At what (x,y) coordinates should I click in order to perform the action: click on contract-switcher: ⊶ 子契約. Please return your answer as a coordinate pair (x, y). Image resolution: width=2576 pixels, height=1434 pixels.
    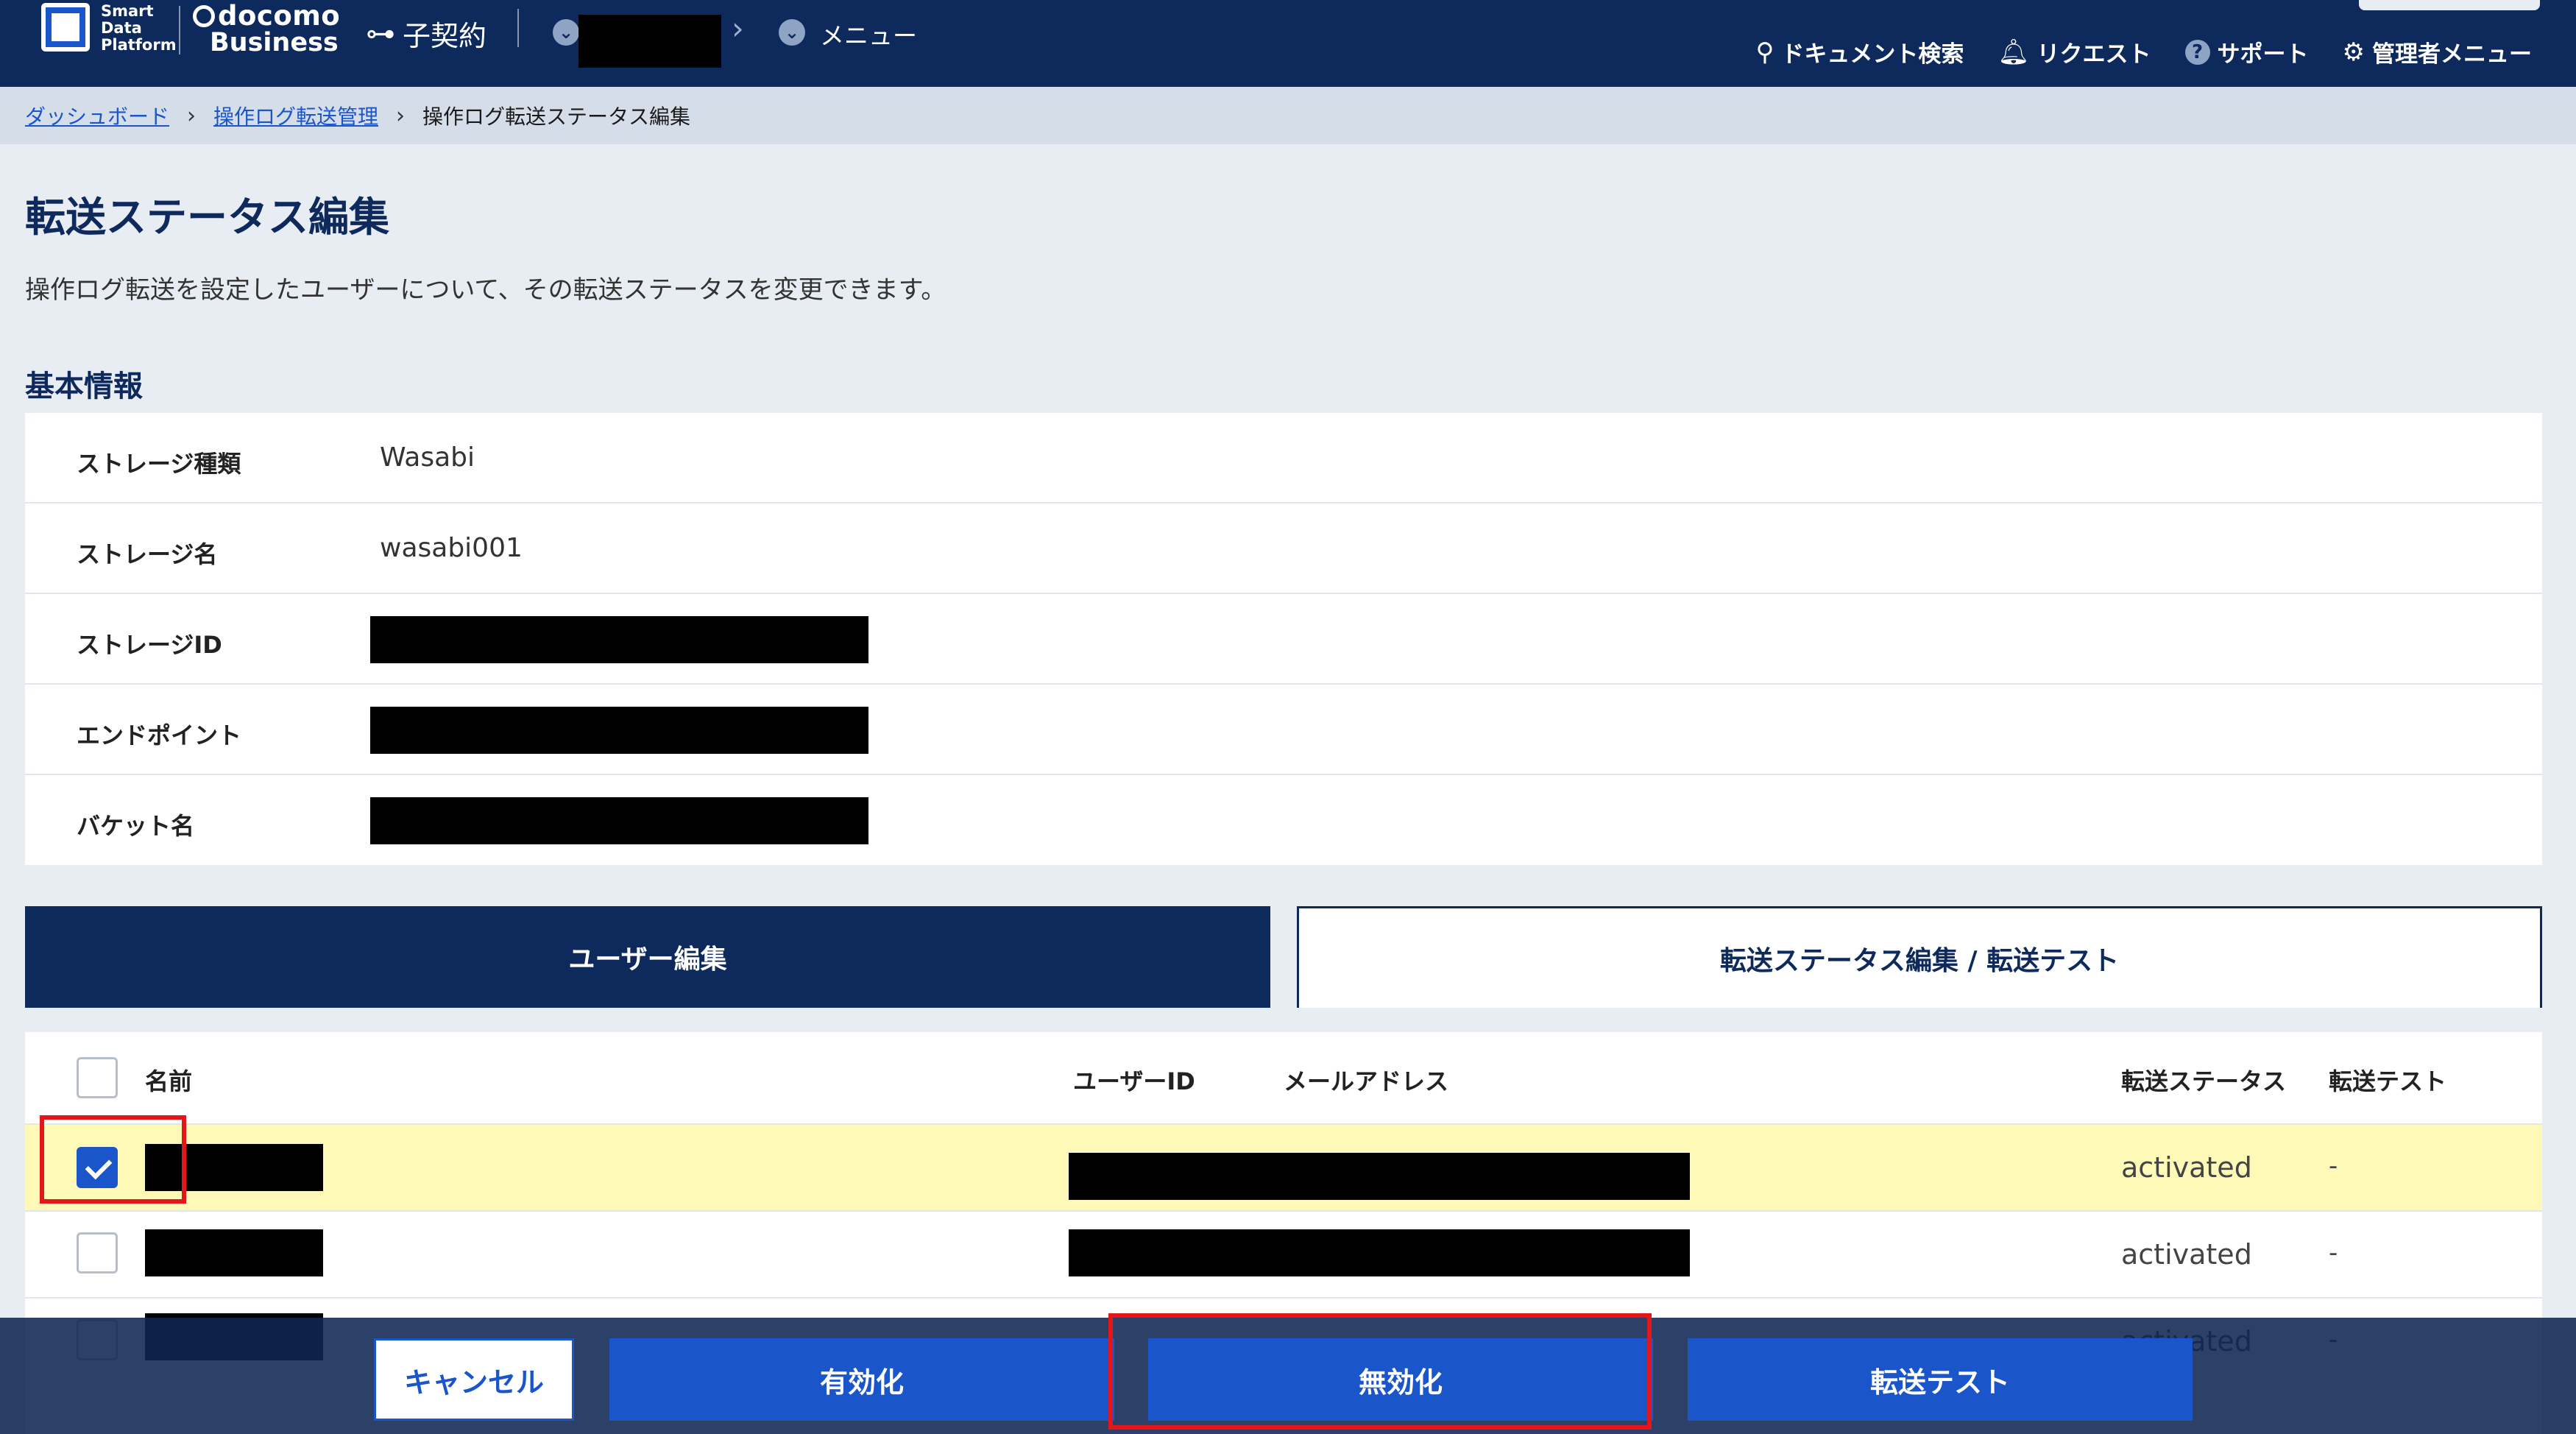
    Looking at the image, I should click on (426, 34).